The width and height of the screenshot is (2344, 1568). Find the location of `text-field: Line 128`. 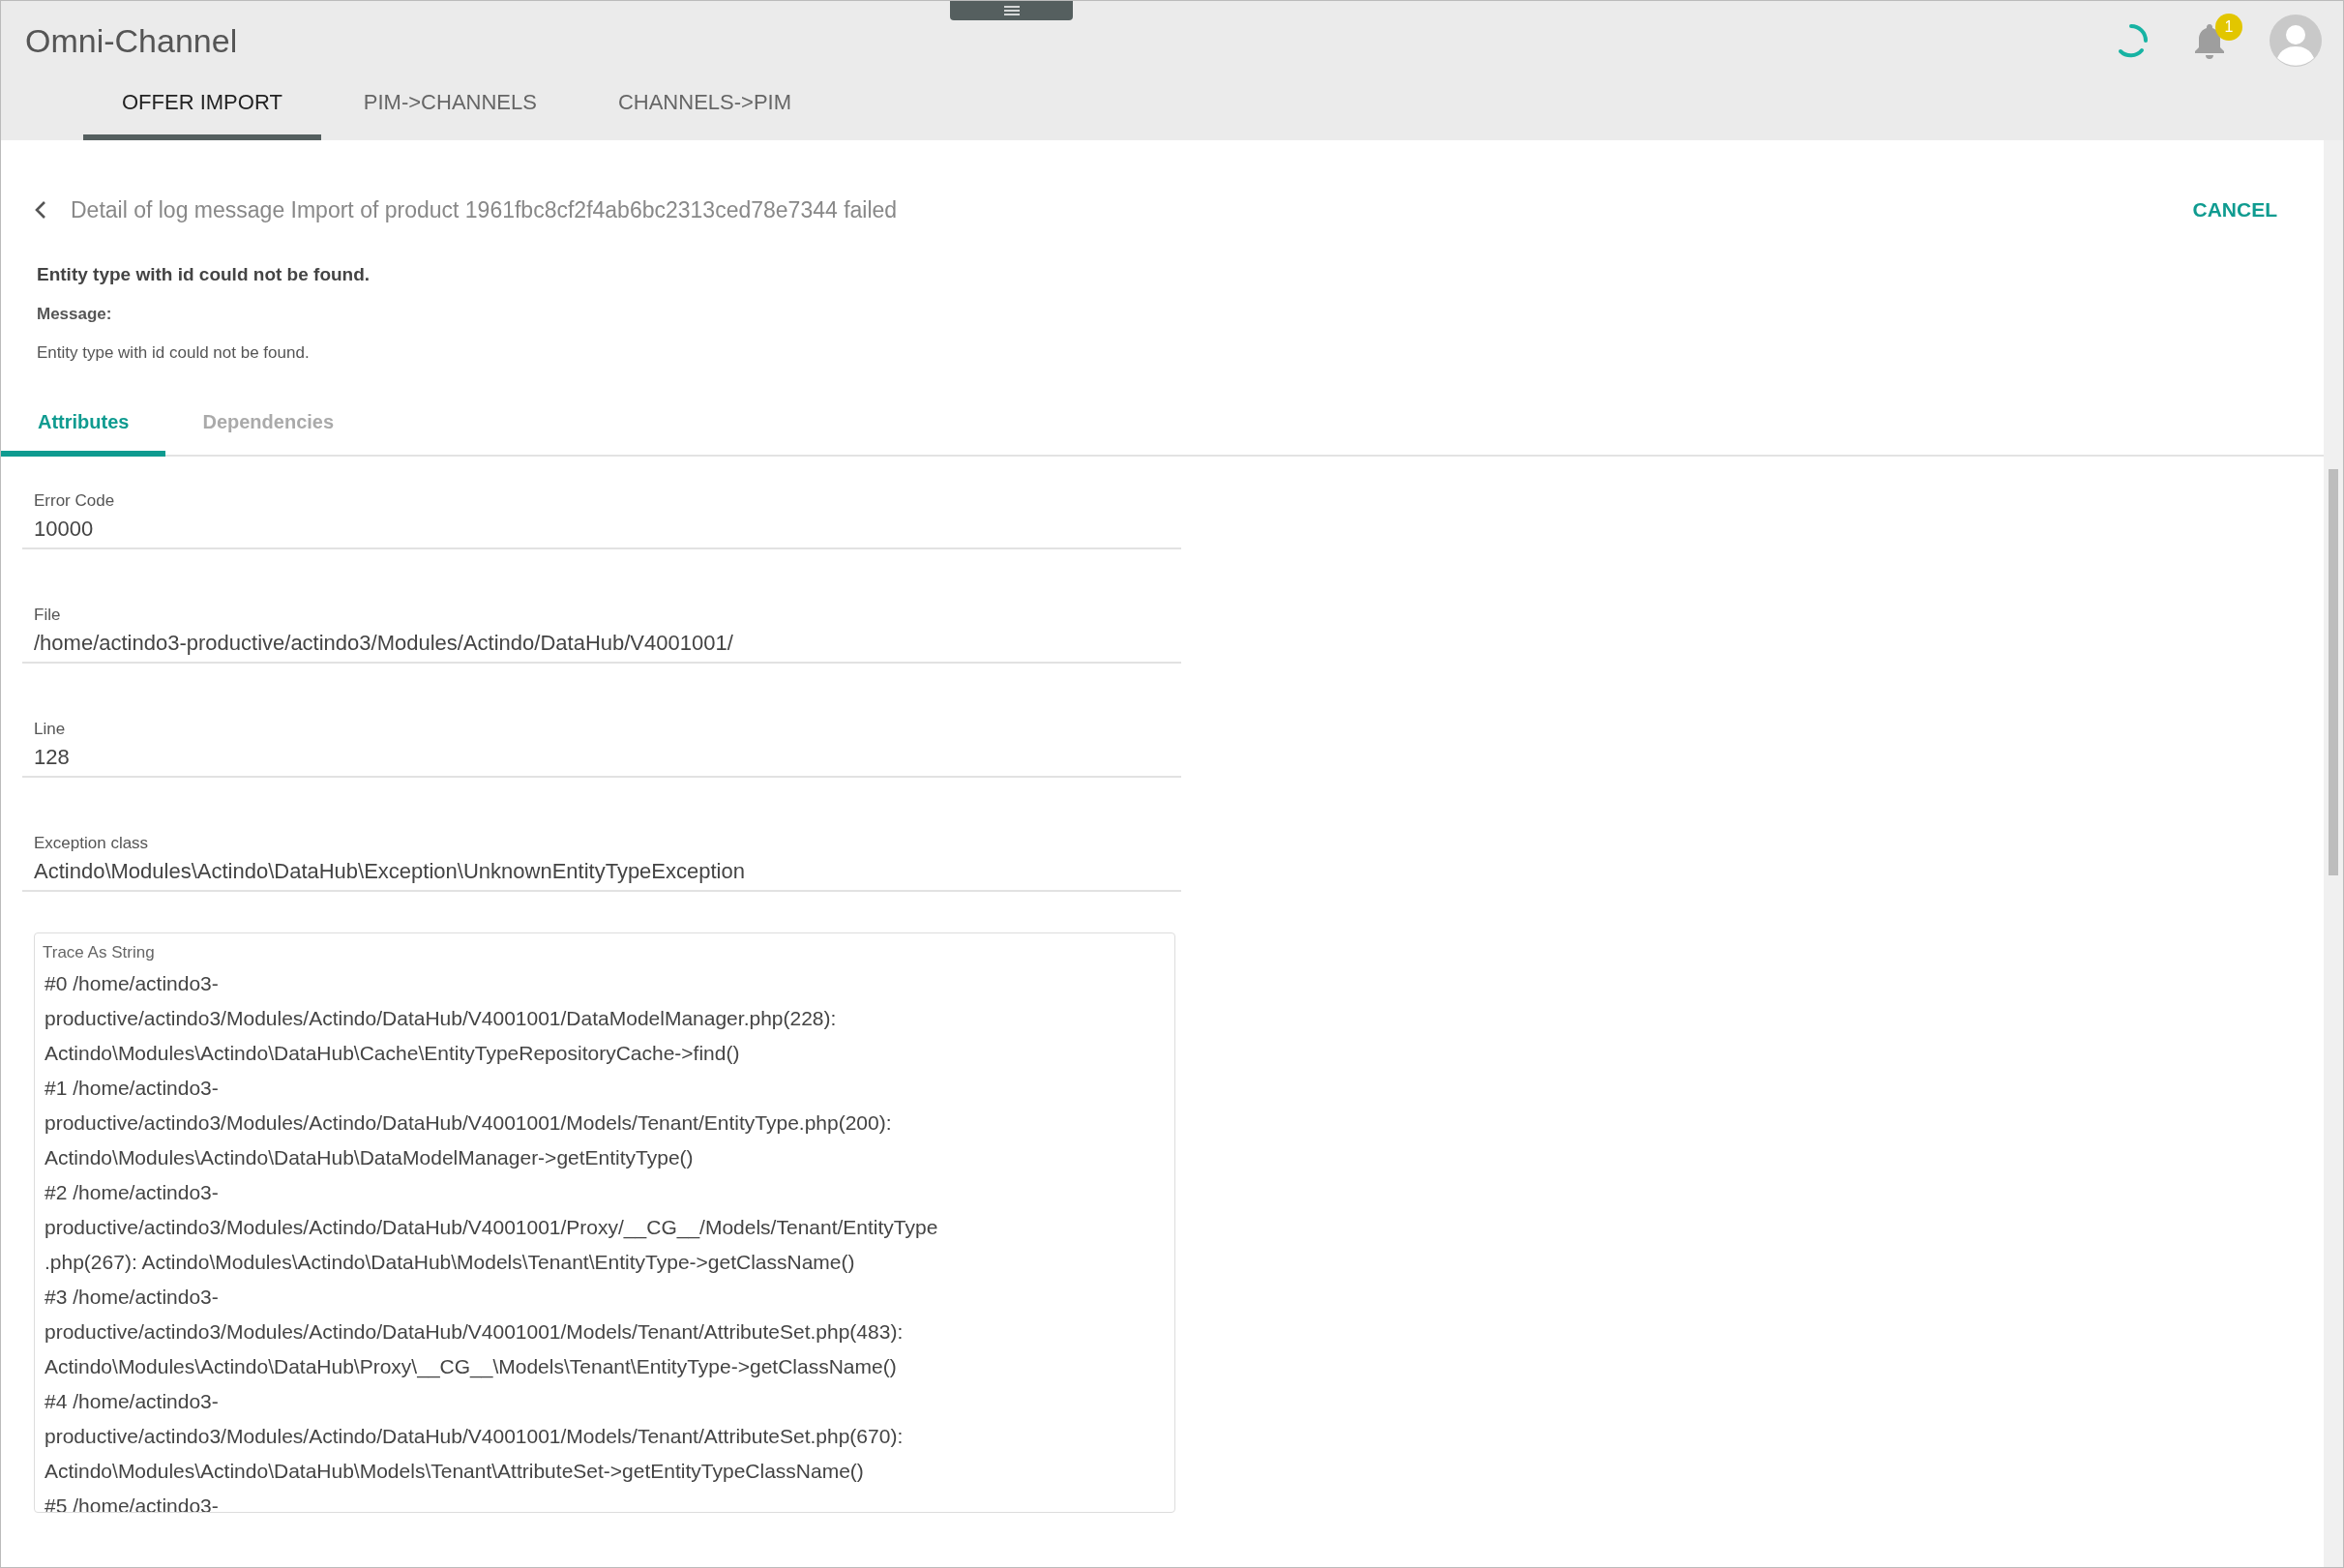

text-field: Line 128 is located at coordinates (601, 745).